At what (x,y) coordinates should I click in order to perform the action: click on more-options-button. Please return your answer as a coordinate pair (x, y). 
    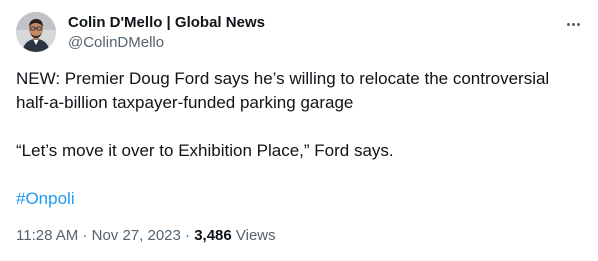
    Looking at the image, I should click on (573, 24).